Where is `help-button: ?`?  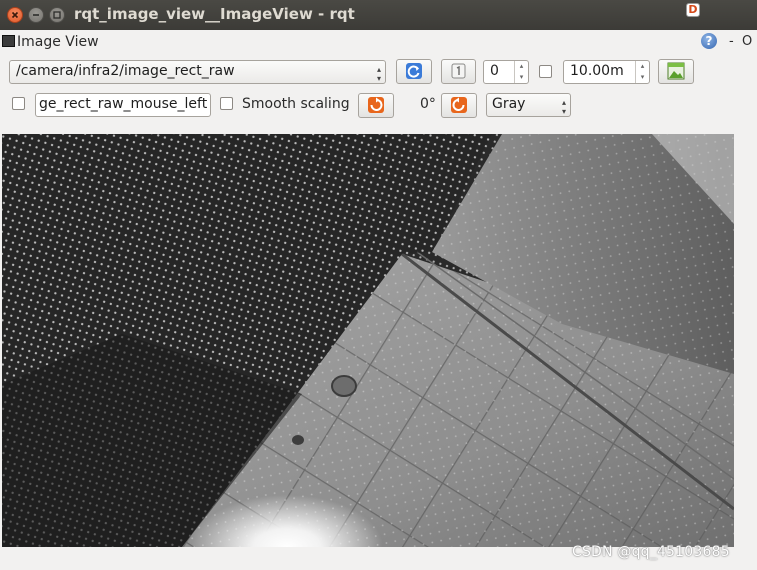
help-button: ? is located at coordinates (709, 41).